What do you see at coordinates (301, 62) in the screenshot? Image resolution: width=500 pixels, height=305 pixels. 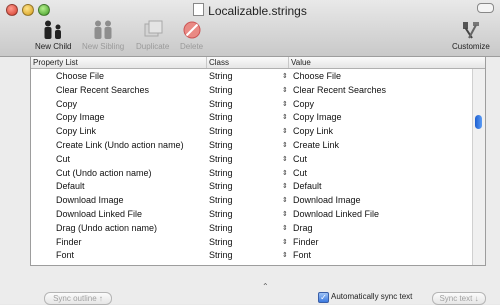 I see `column-header-value: Value` at bounding box center [301, 62].